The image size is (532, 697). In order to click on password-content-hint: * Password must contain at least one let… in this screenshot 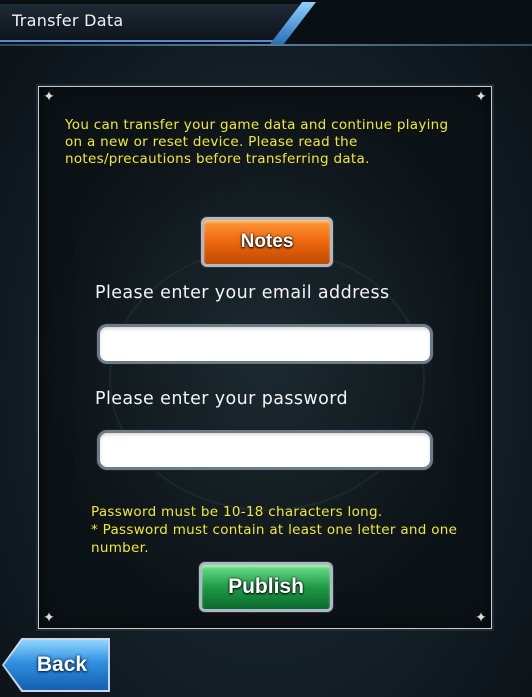, I will do `click(274, 539)`.